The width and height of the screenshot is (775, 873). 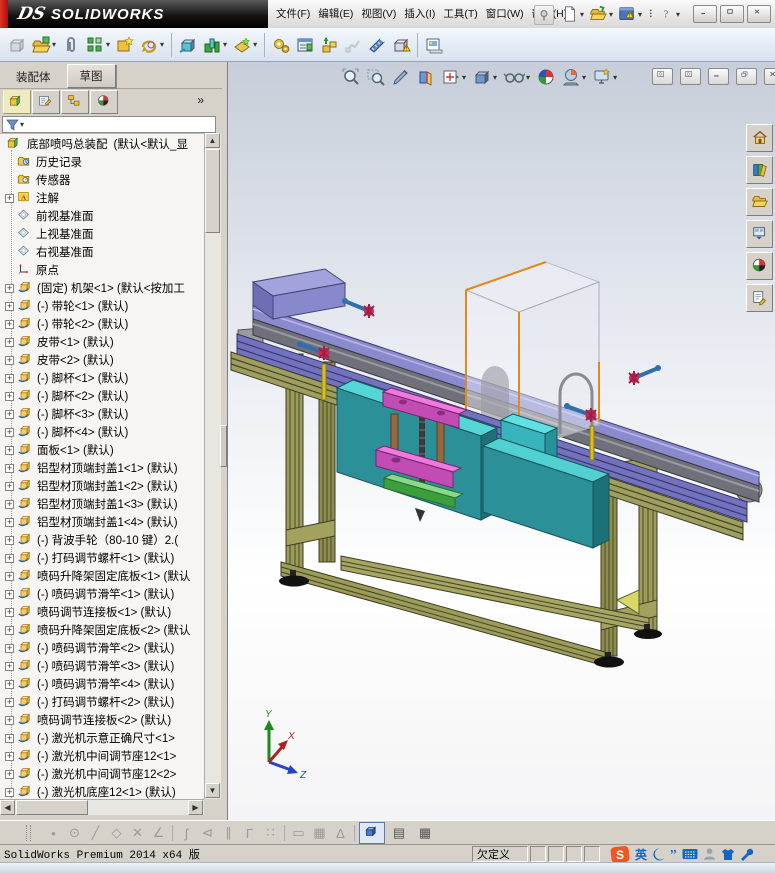 What do you see at coordinates (30, 270) in the screenshot?
I see `tree-item: 原点` at bounding box center [30, 270].